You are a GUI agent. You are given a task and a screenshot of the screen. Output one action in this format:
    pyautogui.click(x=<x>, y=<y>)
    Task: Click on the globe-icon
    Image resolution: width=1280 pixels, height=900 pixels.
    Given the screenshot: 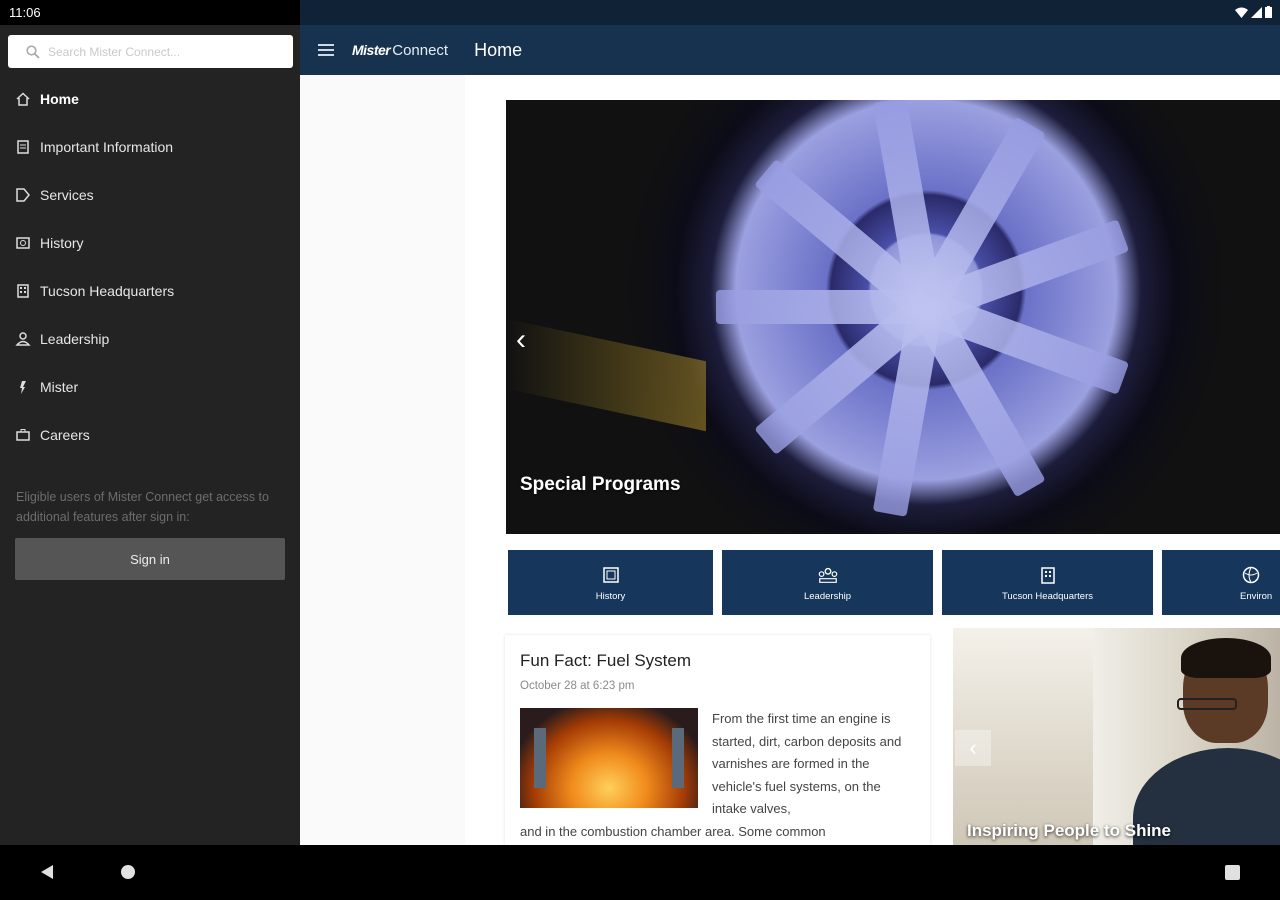 What is the action you would take?
    pyautogui.click(x=1251, y=575)
    